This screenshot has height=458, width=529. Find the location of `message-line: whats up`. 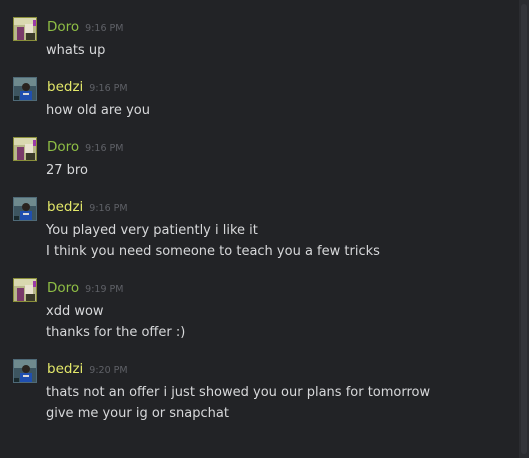

message-line: whats up is located at coordinates (76, 50).